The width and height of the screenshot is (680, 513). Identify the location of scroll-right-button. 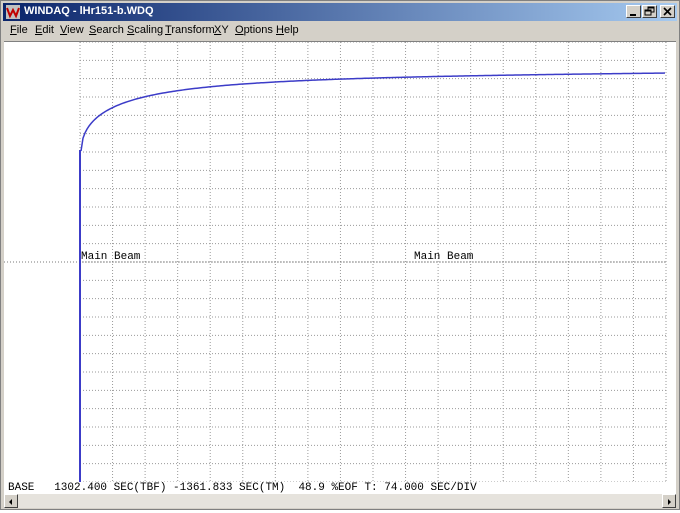
(669, 501).